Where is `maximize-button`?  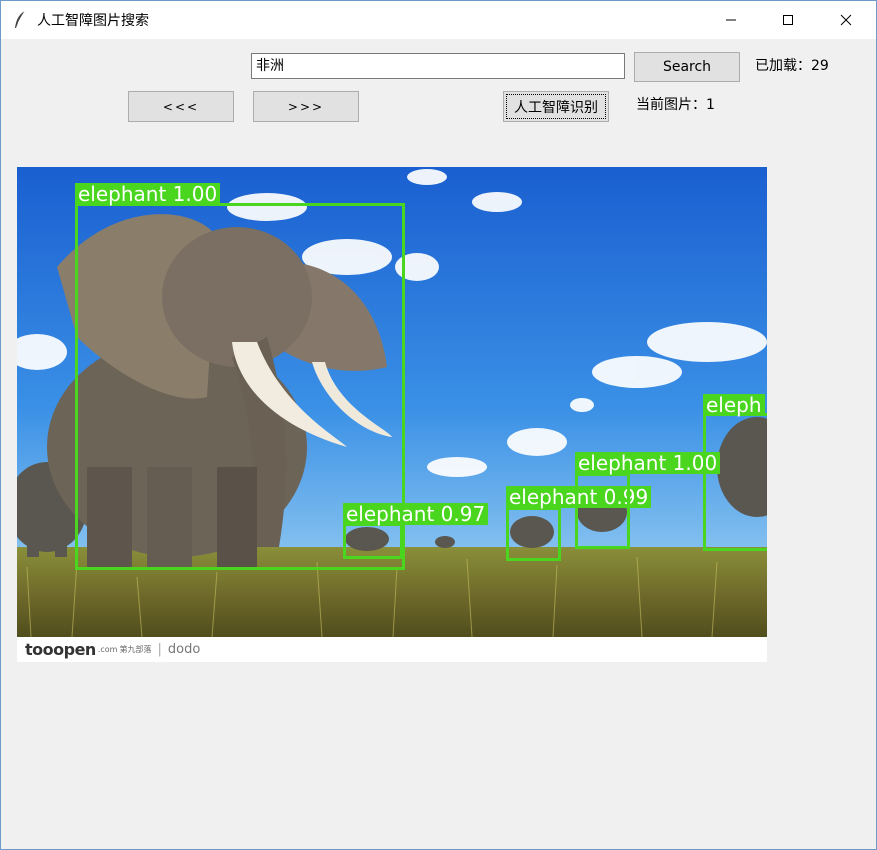
maximize-button is located at coordinates (788, 20).